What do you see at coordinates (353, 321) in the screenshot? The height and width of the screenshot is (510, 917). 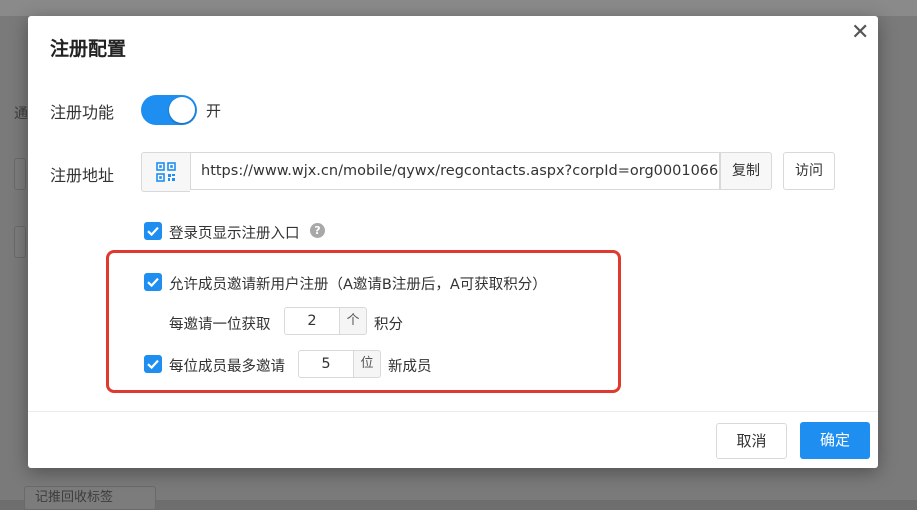 I see `points-unit-addon: 个` at bounding box center [353, 321].